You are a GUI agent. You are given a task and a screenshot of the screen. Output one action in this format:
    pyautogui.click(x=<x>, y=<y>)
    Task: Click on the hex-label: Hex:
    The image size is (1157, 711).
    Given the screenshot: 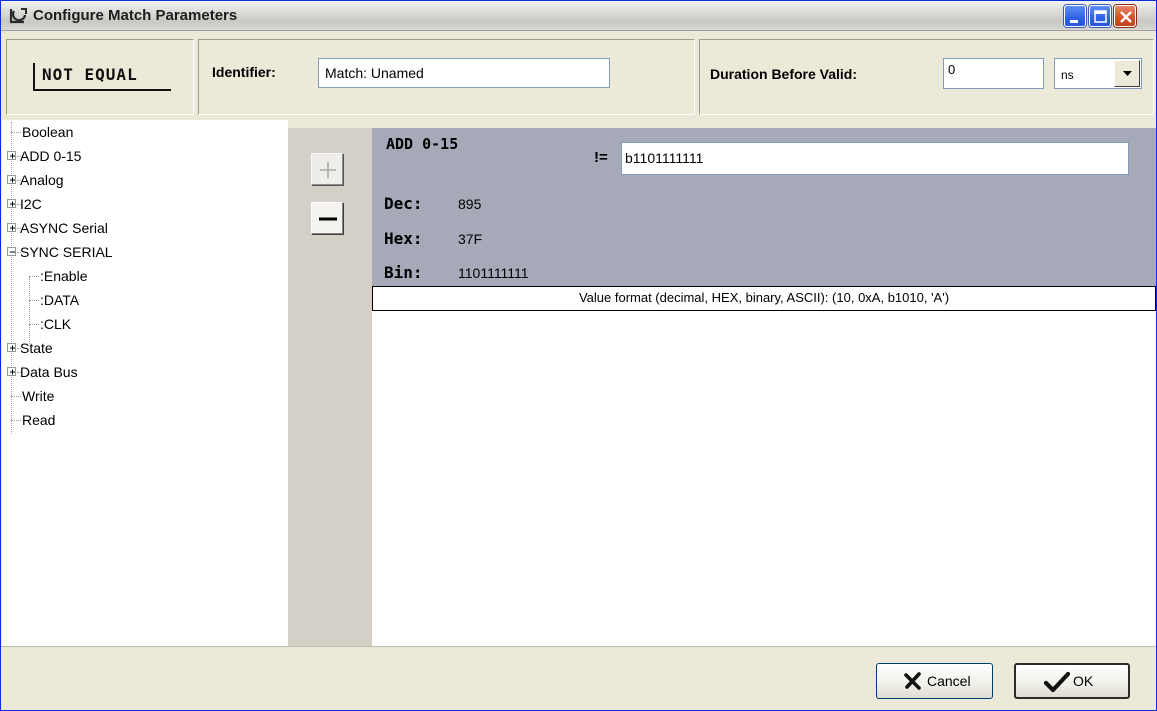 What is the action you would take?
    pyautogui.click(x=403, y=238)
    